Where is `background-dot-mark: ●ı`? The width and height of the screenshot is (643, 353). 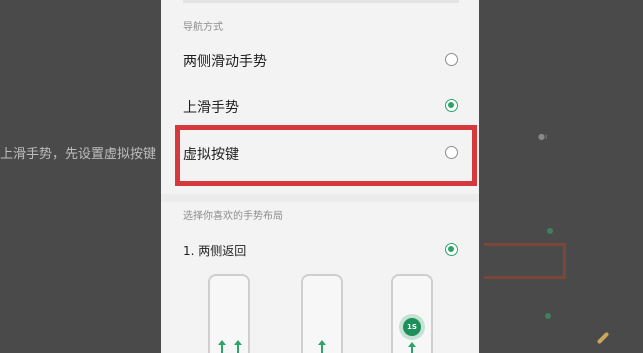
background-dot-mark: ●ı is located at coordinates (543, 136).